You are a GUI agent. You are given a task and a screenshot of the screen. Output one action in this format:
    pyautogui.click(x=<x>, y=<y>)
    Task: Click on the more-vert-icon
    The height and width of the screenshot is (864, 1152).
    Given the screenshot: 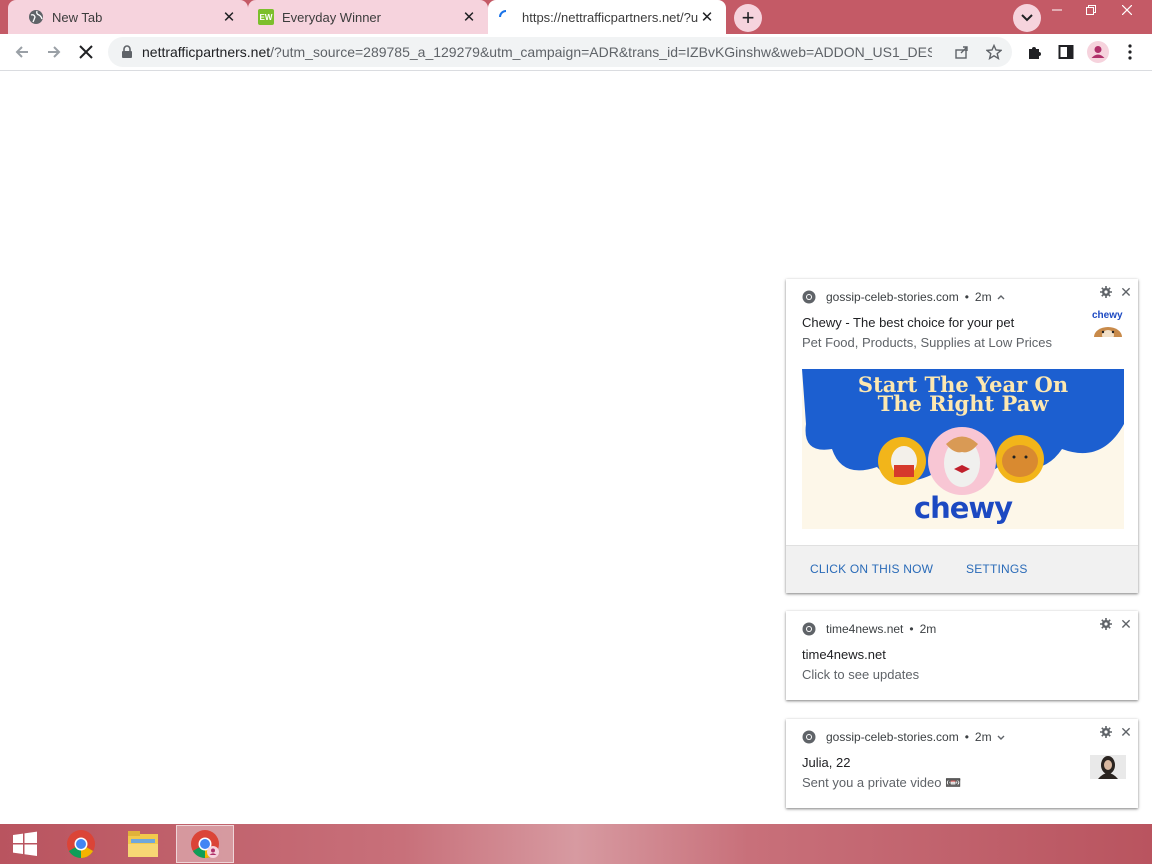 What is the action you would take?
    pyautogui.click(x=1130, y=52)
    